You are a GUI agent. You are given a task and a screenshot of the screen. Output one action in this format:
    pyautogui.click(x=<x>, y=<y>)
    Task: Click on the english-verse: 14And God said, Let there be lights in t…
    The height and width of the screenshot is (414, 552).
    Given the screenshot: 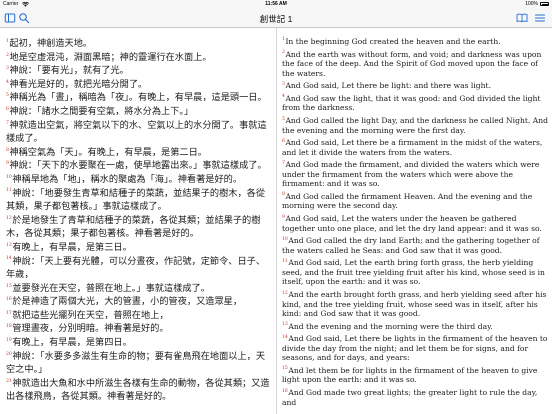 What is the action you would take?
    pyautogui.click(x=415, y=348)
    